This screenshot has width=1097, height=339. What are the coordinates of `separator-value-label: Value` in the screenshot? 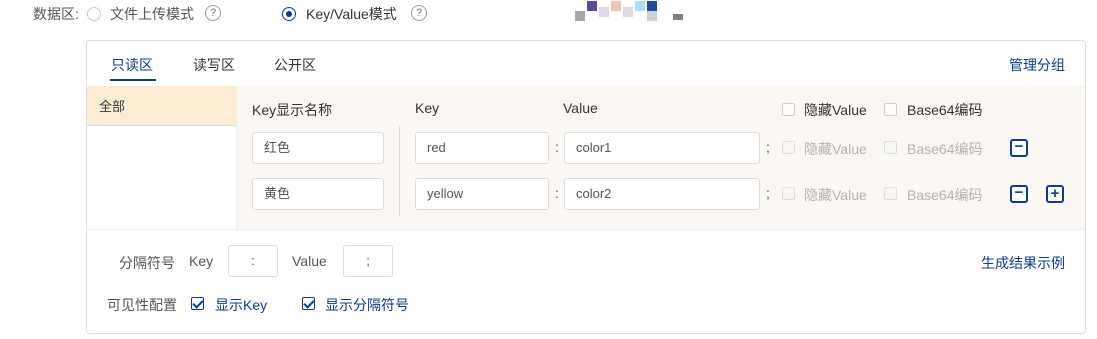 It's located at (309, 261).